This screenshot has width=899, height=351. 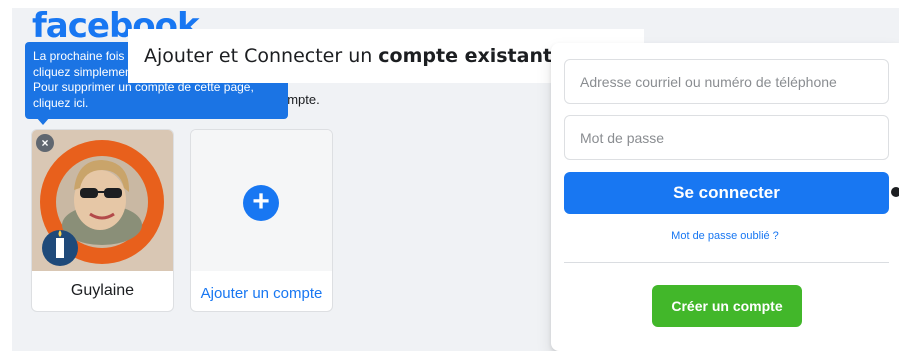 I want to click on banner-text-bold: compte existant, so click(x=465, y=56).